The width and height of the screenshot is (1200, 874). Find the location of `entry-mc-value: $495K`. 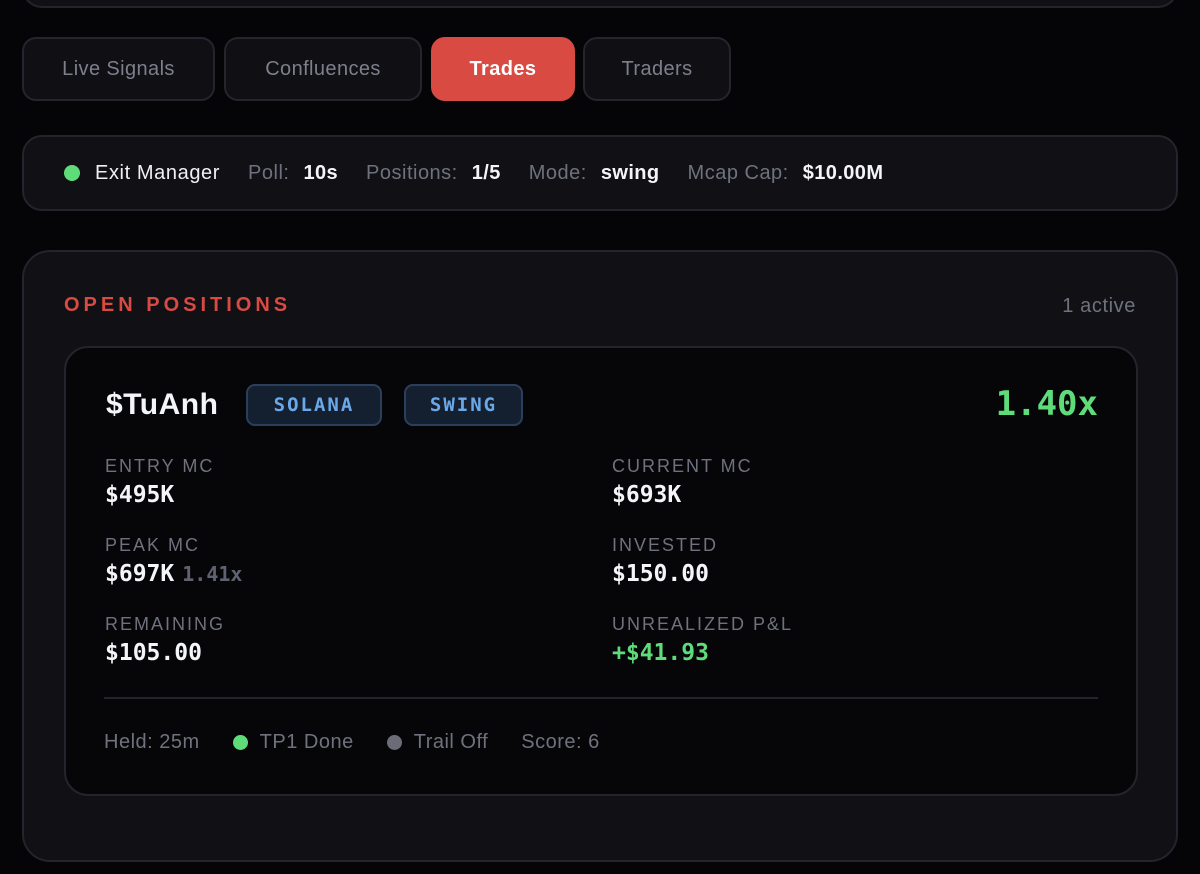

entry-mc-value: $495K is located at coordinates (140, 495).